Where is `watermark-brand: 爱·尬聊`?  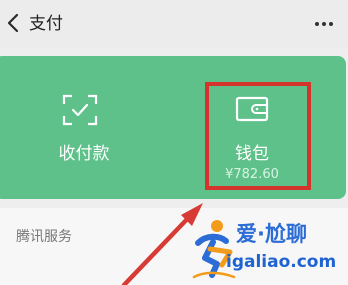
watermark-brand: 爱·尬聊 is located at coordinates (271, 234).